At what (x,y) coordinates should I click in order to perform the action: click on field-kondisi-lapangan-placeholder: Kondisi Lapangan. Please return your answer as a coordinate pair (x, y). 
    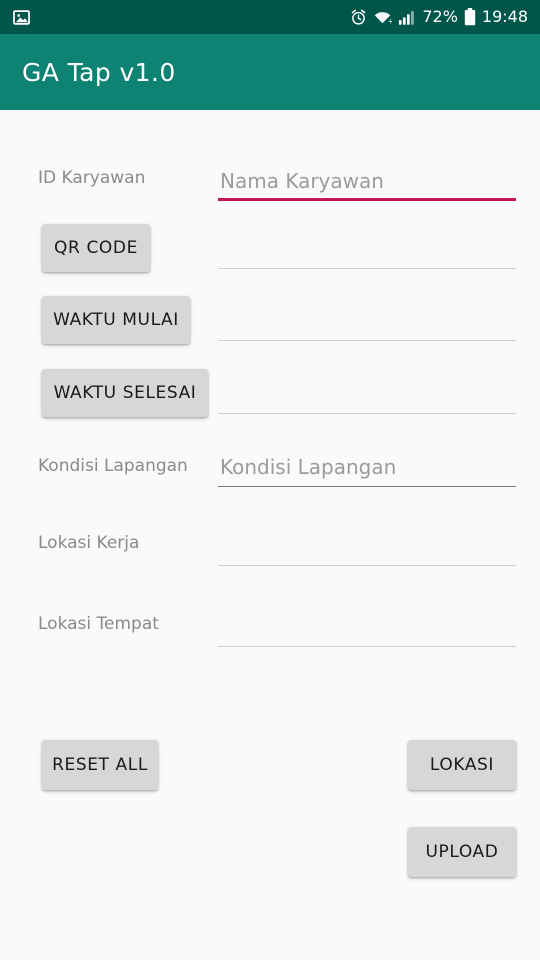
    Looking at the image, I should click on (308, 467).